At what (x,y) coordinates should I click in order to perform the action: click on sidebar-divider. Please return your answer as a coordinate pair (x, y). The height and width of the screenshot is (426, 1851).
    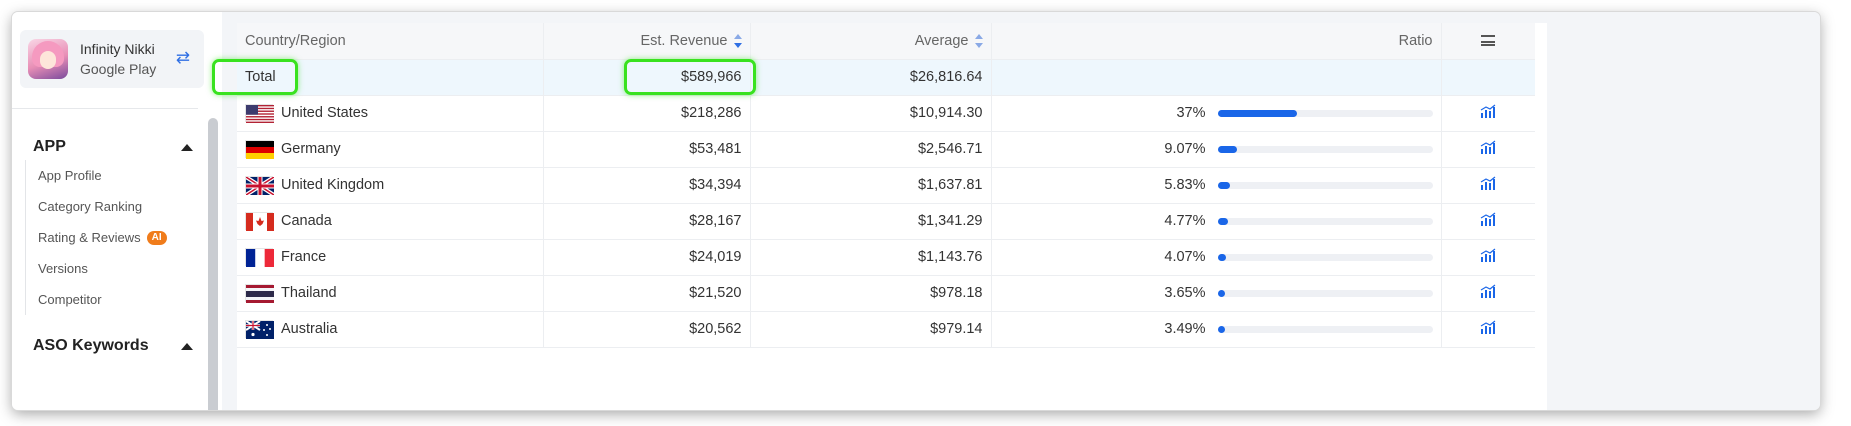
    Looking at the image, I should click on (105, 108).